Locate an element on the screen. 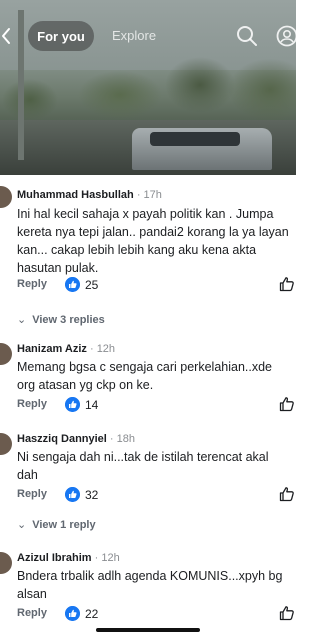 The height and width of the screenshot is (640, 320). comment-age: 17h is located at coordinates (152, 195).